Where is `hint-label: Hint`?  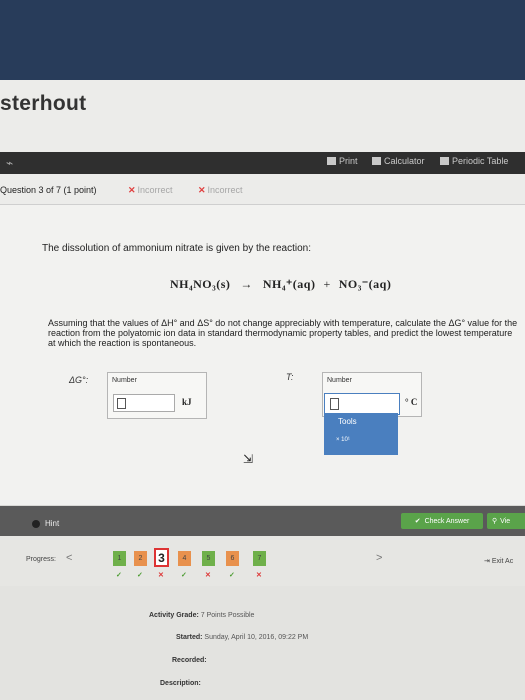 hint-label: Hint is located at coordinates (52, 523).